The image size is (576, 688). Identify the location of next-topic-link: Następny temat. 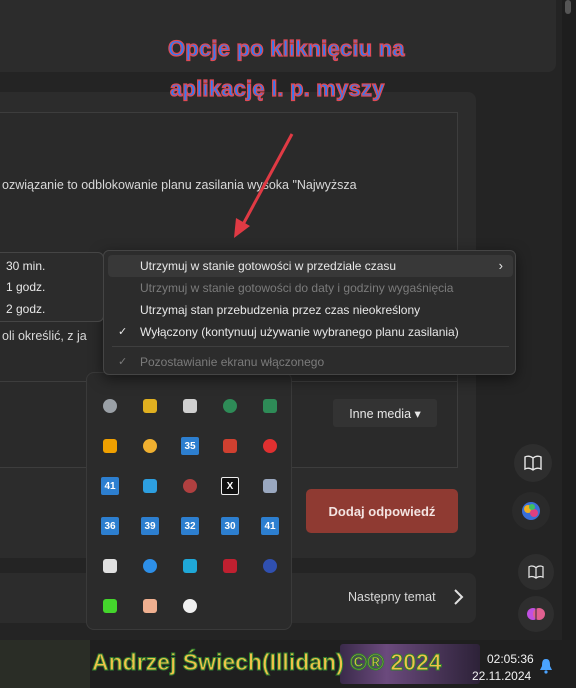
(392, 597).